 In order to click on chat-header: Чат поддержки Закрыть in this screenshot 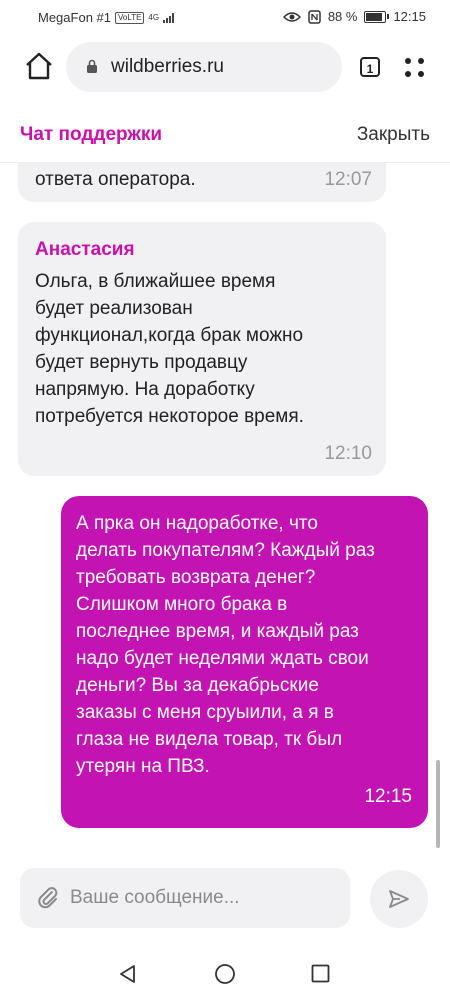, I will do `click(225, 133)`.